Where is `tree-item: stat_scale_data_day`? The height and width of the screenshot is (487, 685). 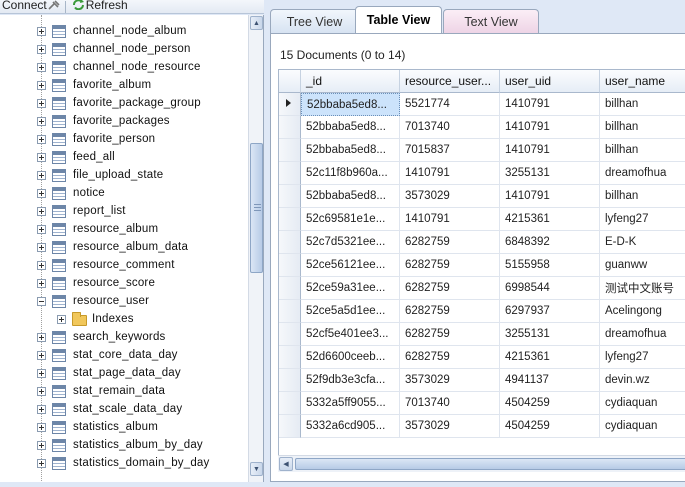 tree-item: stat_scale_data_day is located at coordinates (124, 409).